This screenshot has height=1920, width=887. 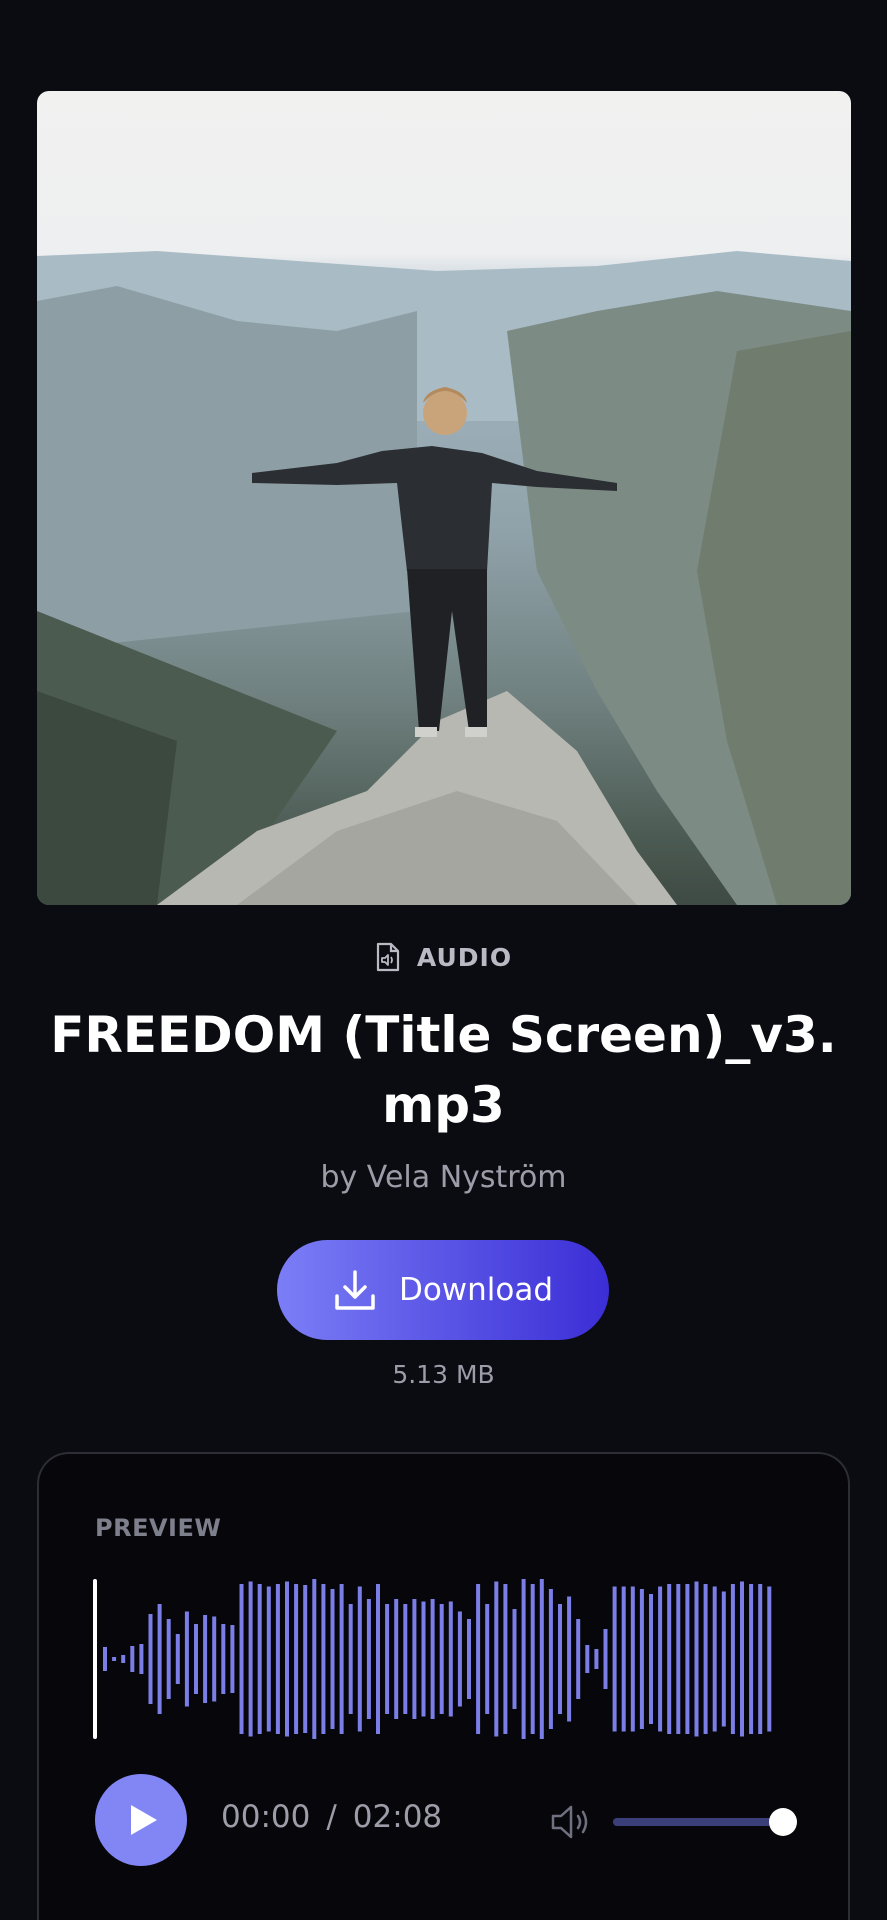 I want to click on play-icon, so click(x=144, y=1820).